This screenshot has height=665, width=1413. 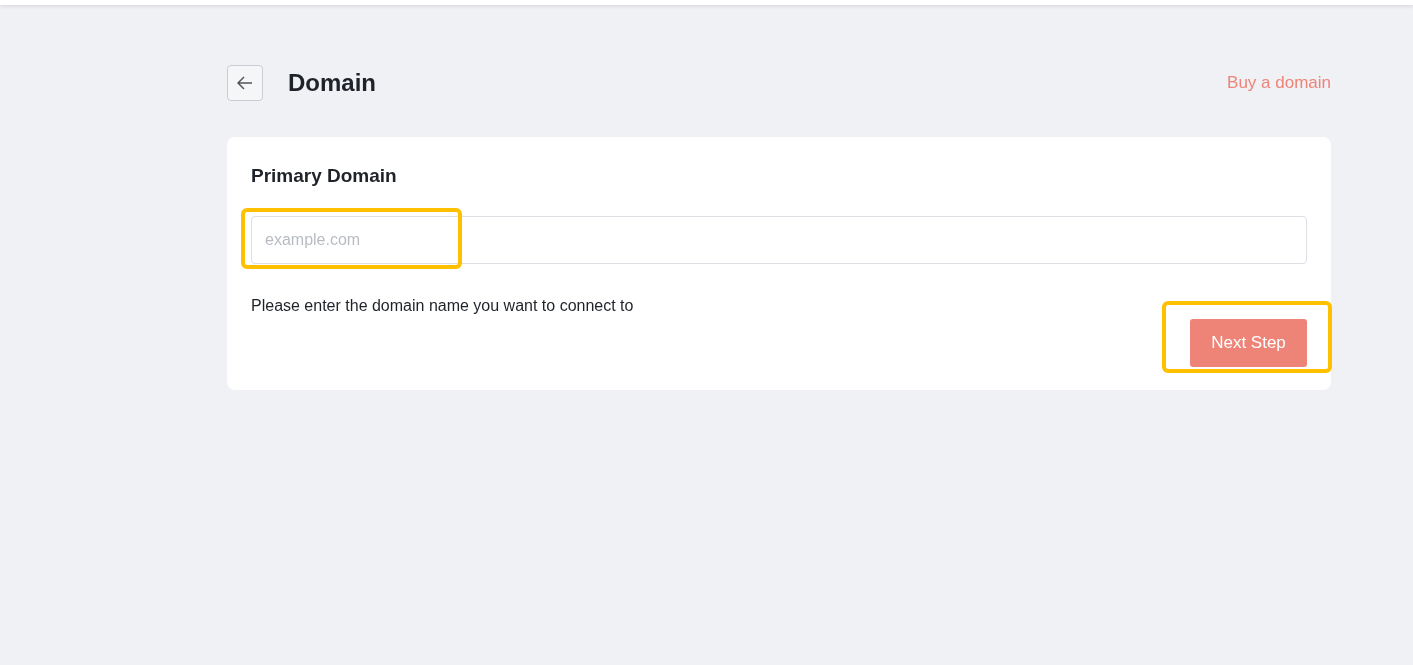 What do you see at coordinates (332, 83) in the screenshot?
I see `page-title: Domain` at bounding box center [332, 83].